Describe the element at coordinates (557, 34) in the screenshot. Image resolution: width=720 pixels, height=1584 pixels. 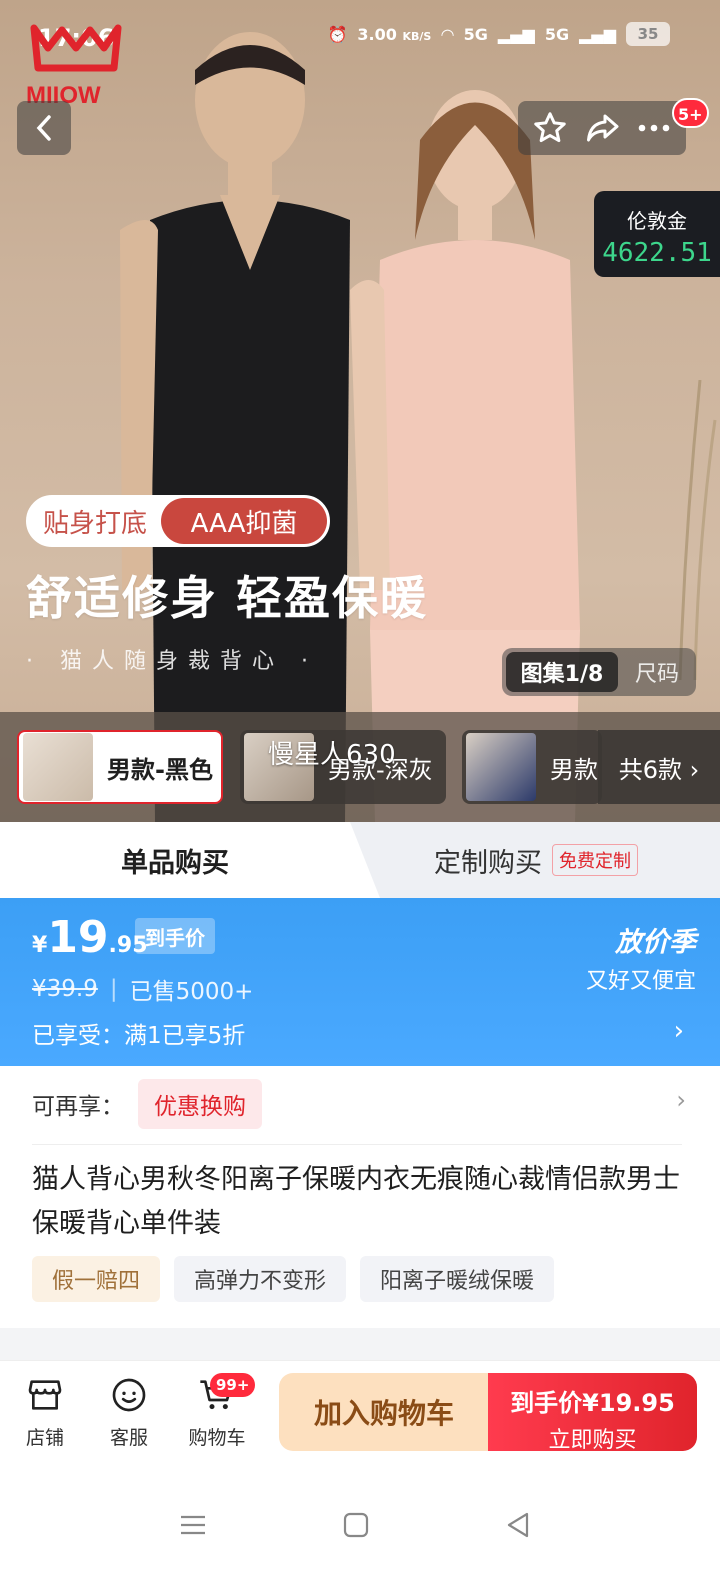
I see `signal-2: 5G` at that location.